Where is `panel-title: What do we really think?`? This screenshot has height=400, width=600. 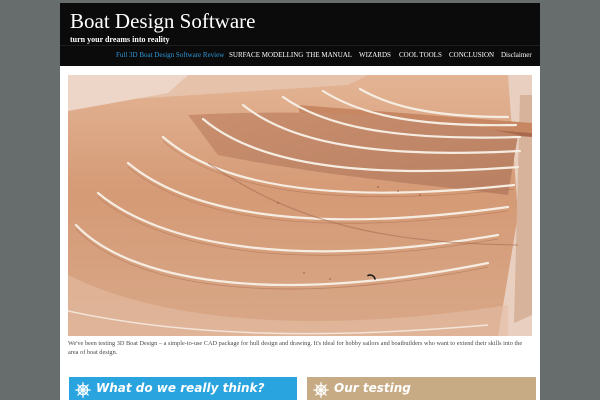 panel-title: What do we really think? is located at coordinates (180, 388).